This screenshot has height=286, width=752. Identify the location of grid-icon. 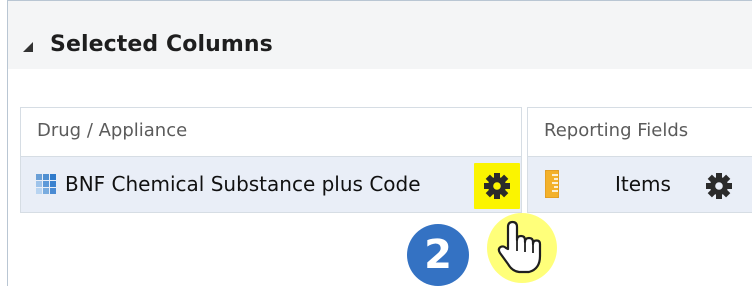
(46, 184).